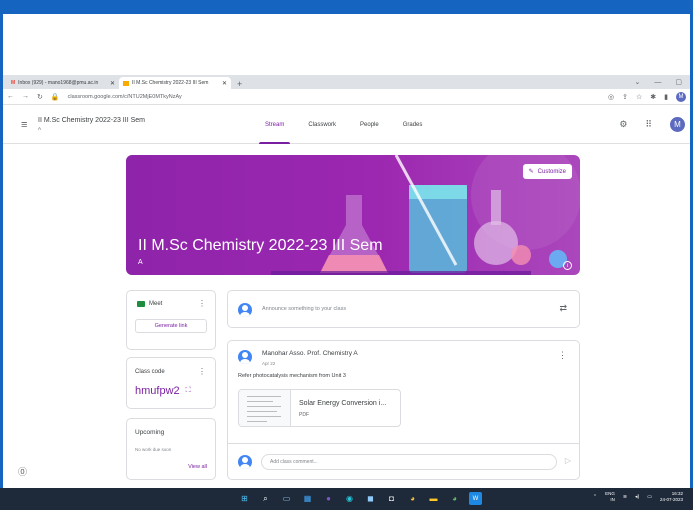 This screenshot has height=510, width=693. I want to click on address-actions: ◎ ⇪ ☆ ✱ ▮ M, so click(647, 96).